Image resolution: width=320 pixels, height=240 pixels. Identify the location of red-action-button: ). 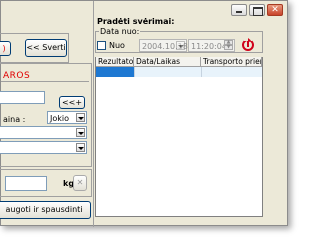
(5, 48).